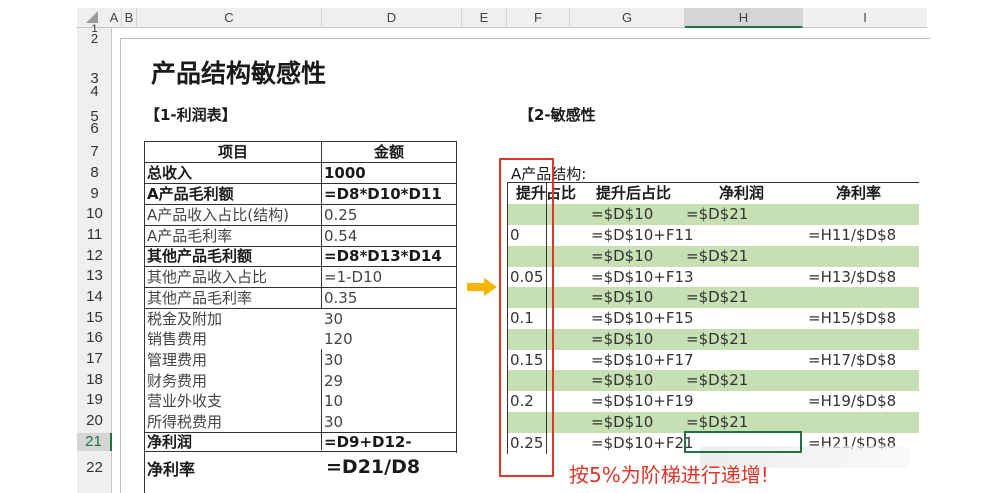 The height and width of the screenshot is (493, 1001). What do you see at coordinates (373, 467) in the screenshot?
I see `profit-amount: =D21/D8` at bounding box center [373, 467].